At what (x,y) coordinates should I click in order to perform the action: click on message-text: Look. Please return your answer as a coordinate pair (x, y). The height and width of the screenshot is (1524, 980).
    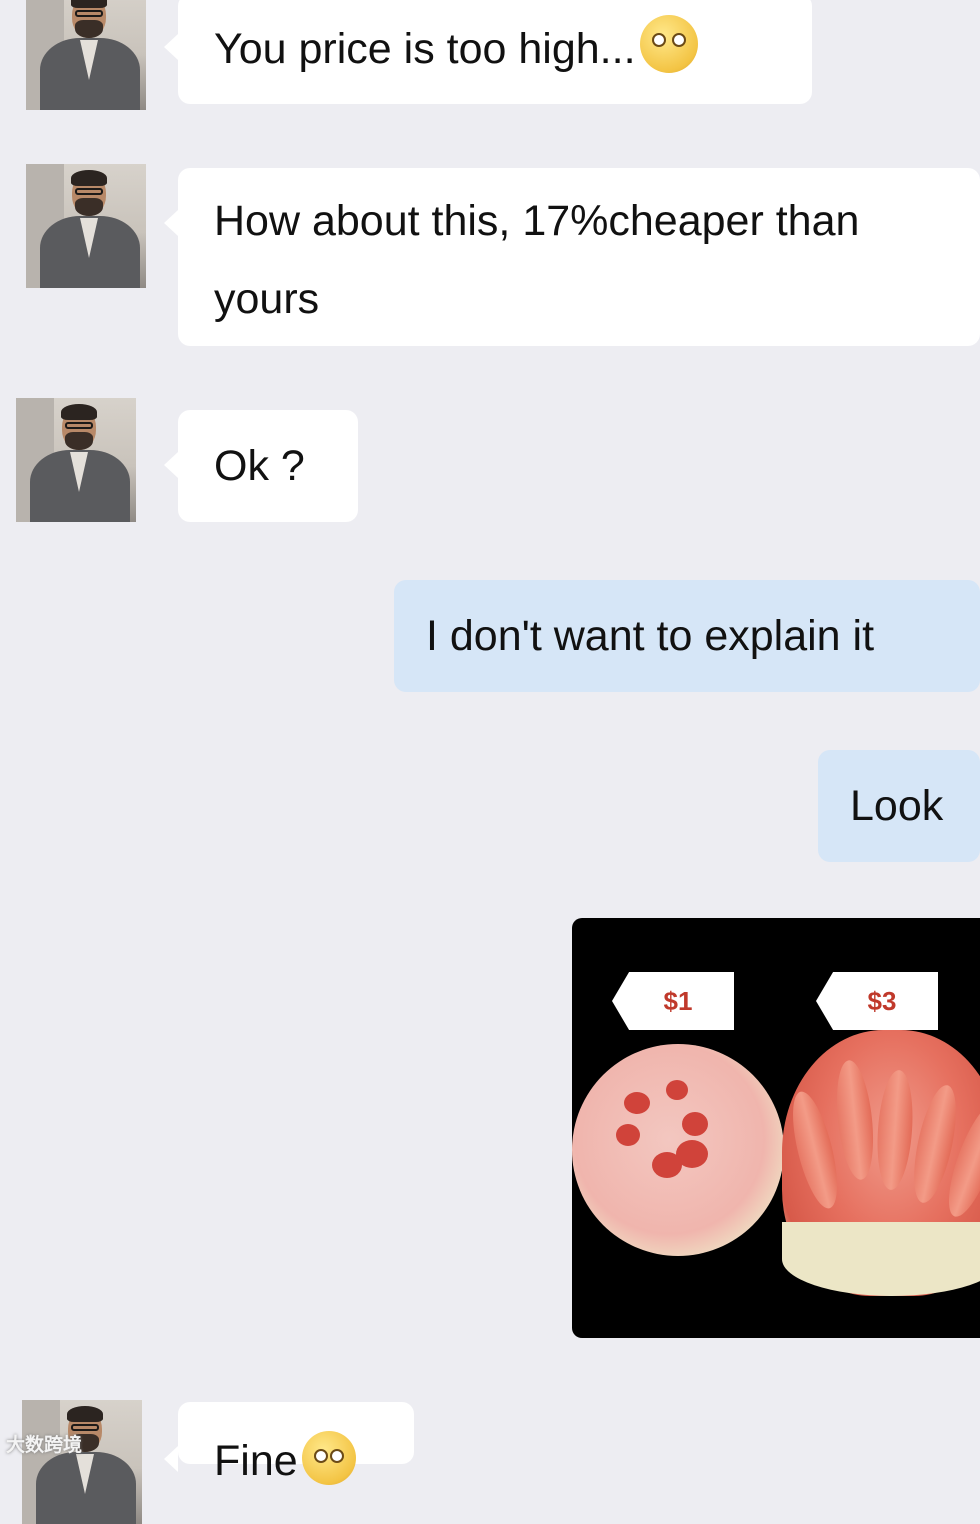
    Looking at the image, I should click on (897, 806).